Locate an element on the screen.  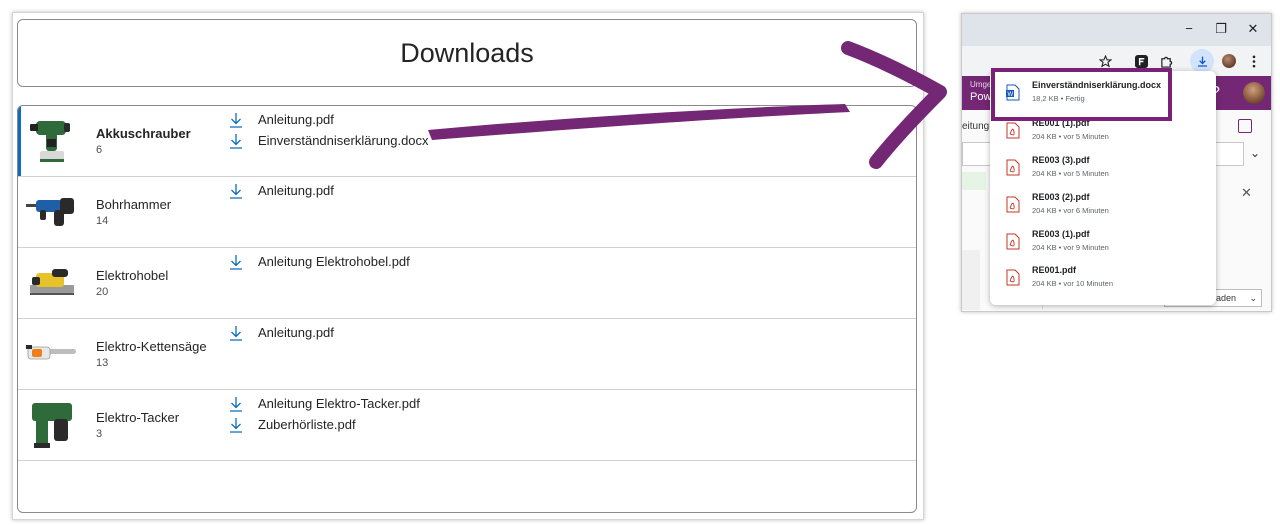
header: Downloads is located at coordinates (467, 53).